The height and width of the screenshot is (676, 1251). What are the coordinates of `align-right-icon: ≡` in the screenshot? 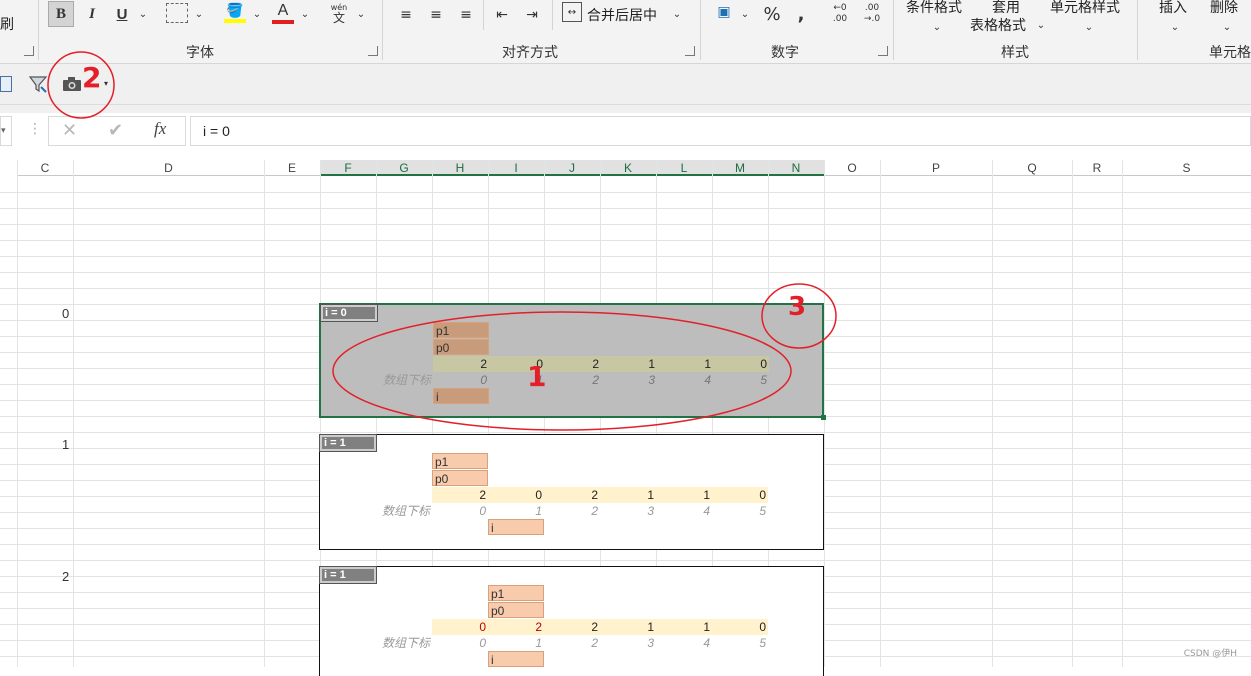 It's located at (466, 15).